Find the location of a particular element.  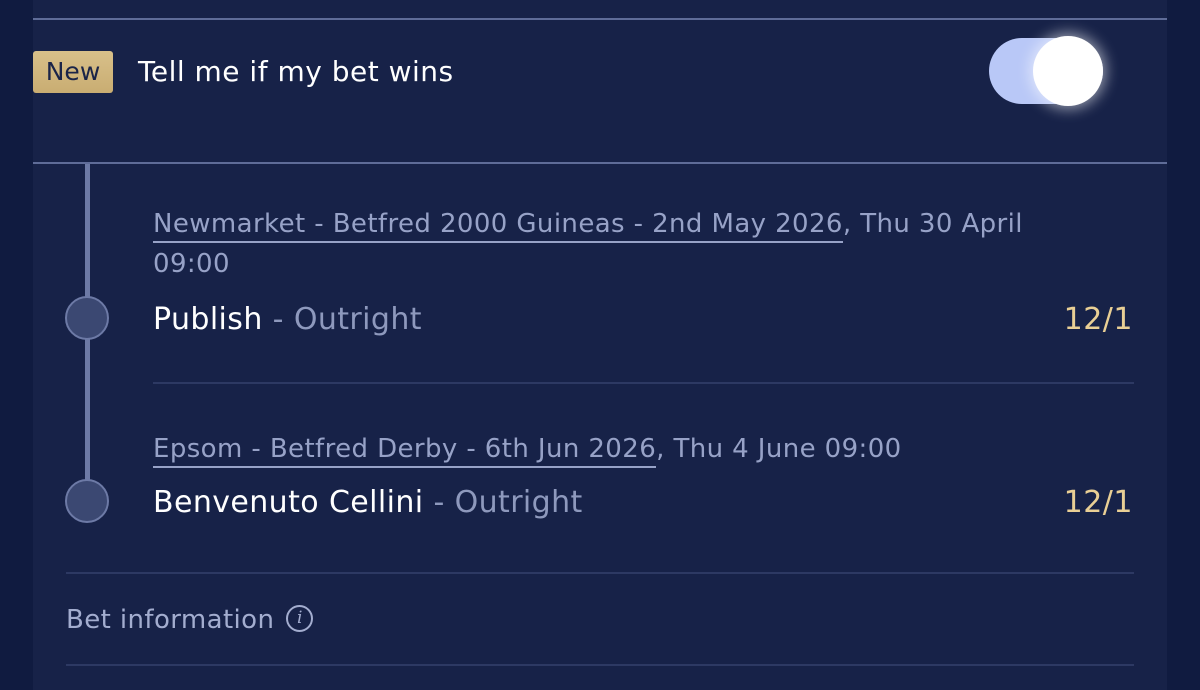

selection-name: Benvenuto Cellini is located at coordinates (288, 502).